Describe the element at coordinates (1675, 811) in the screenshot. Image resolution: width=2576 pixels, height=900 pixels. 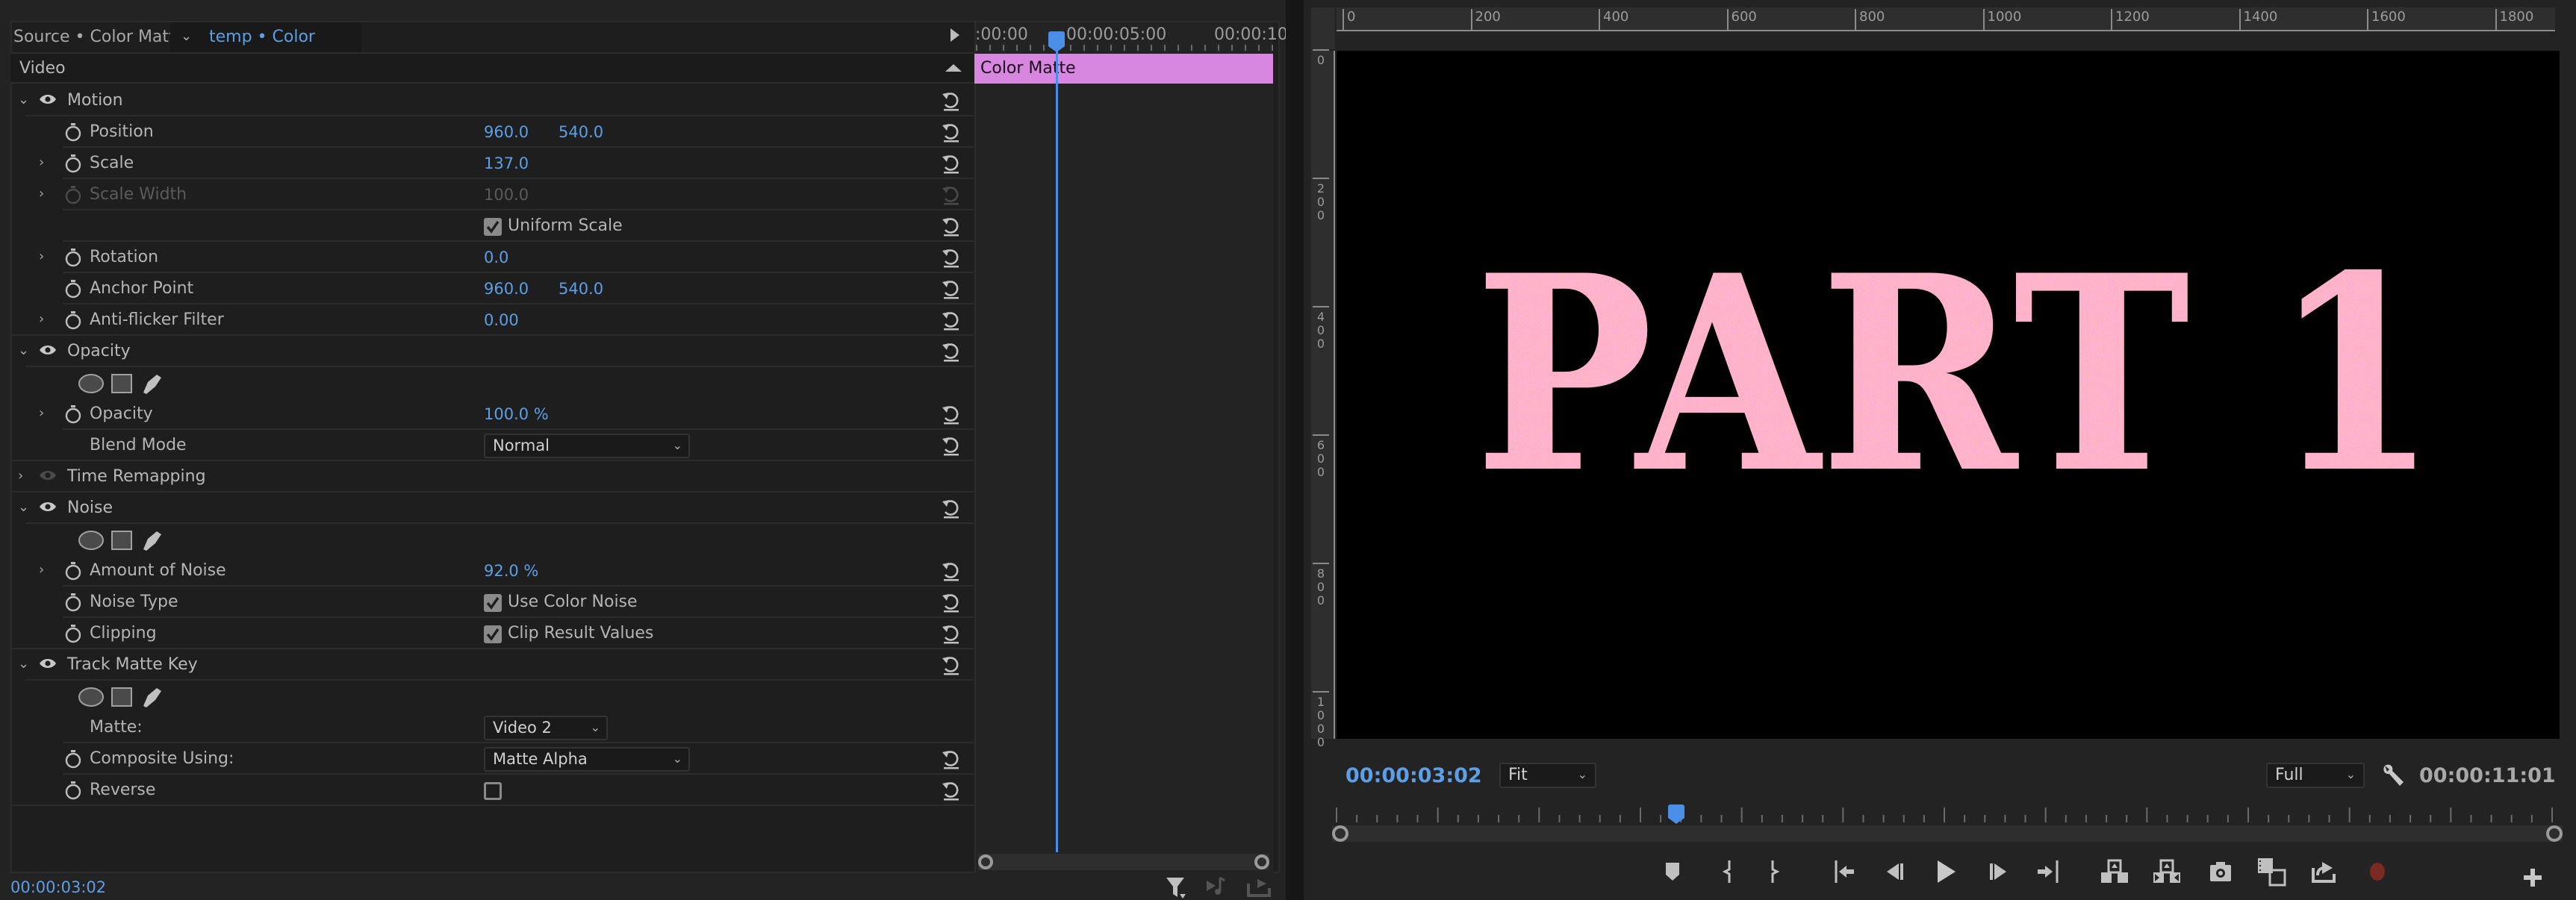
I see `monitor-playhead` at that location.